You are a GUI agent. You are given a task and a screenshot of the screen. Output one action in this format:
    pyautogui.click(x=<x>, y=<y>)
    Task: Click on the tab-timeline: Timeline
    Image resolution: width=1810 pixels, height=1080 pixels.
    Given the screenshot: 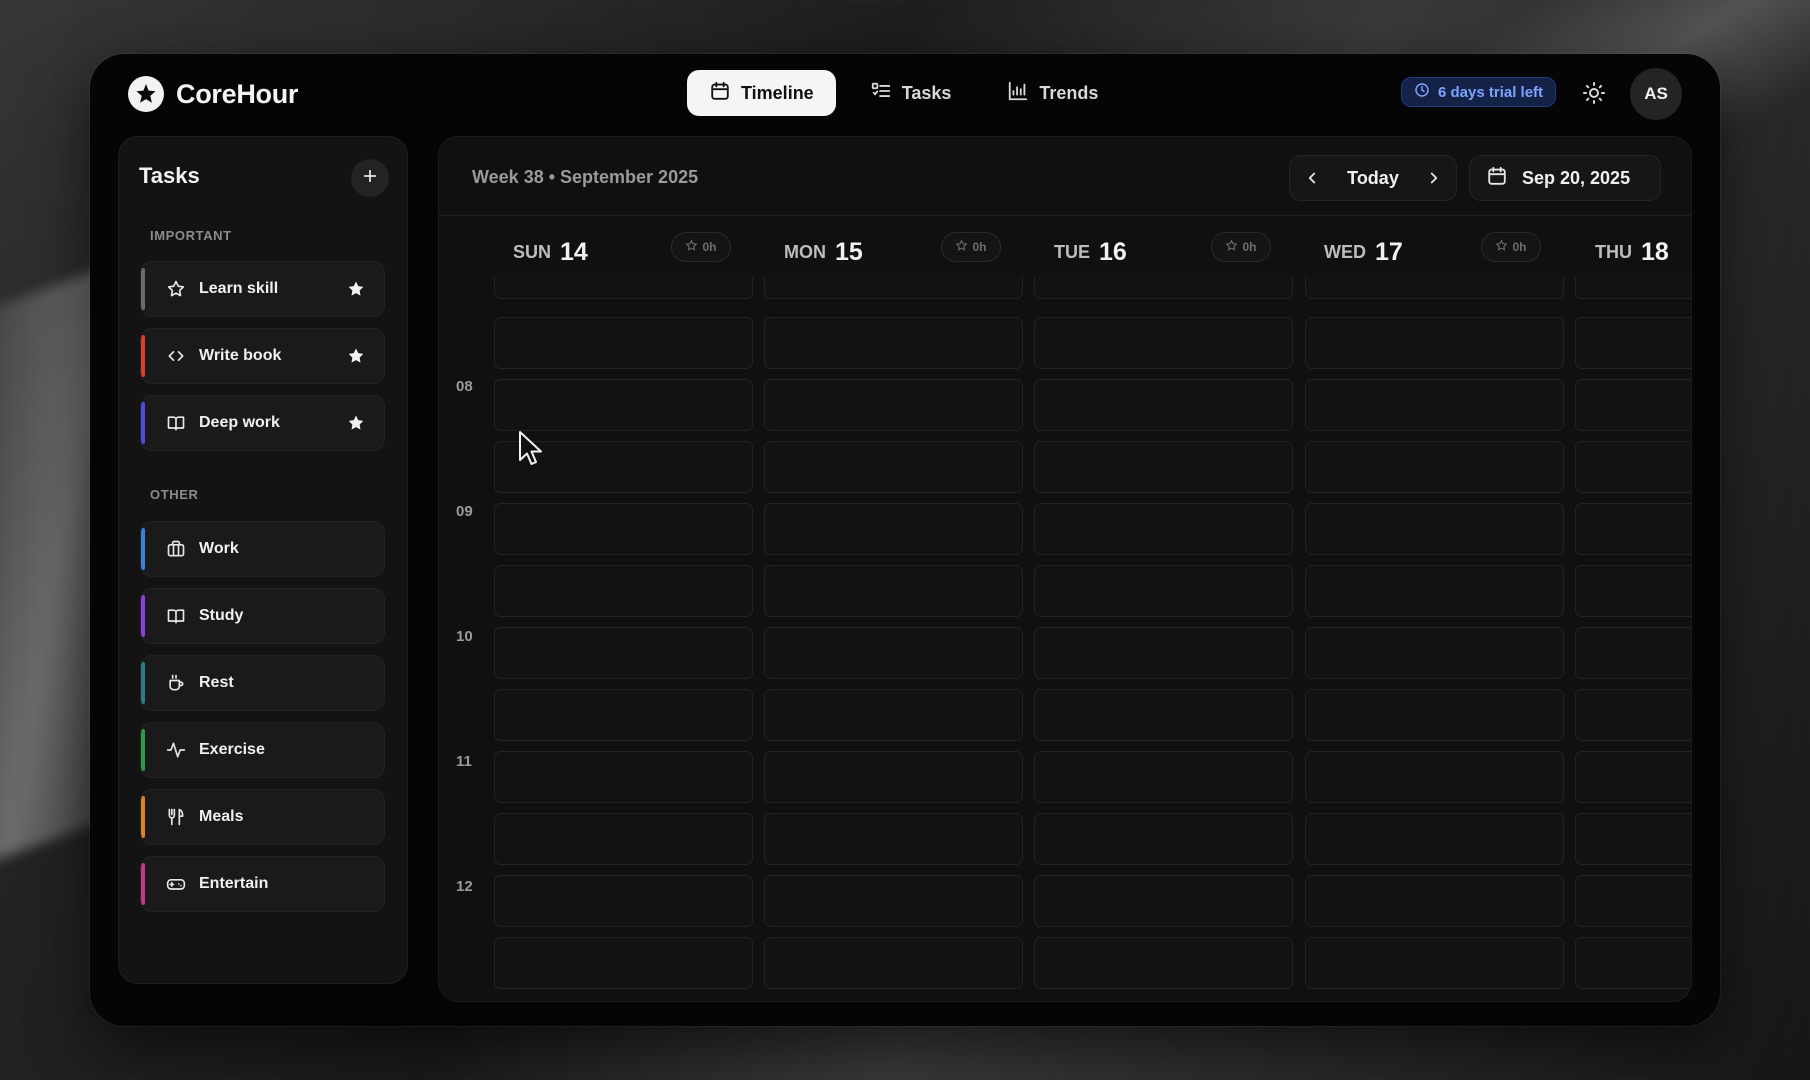 What is the action you would take?
    pyautogui.click(x=761, y=93)
    